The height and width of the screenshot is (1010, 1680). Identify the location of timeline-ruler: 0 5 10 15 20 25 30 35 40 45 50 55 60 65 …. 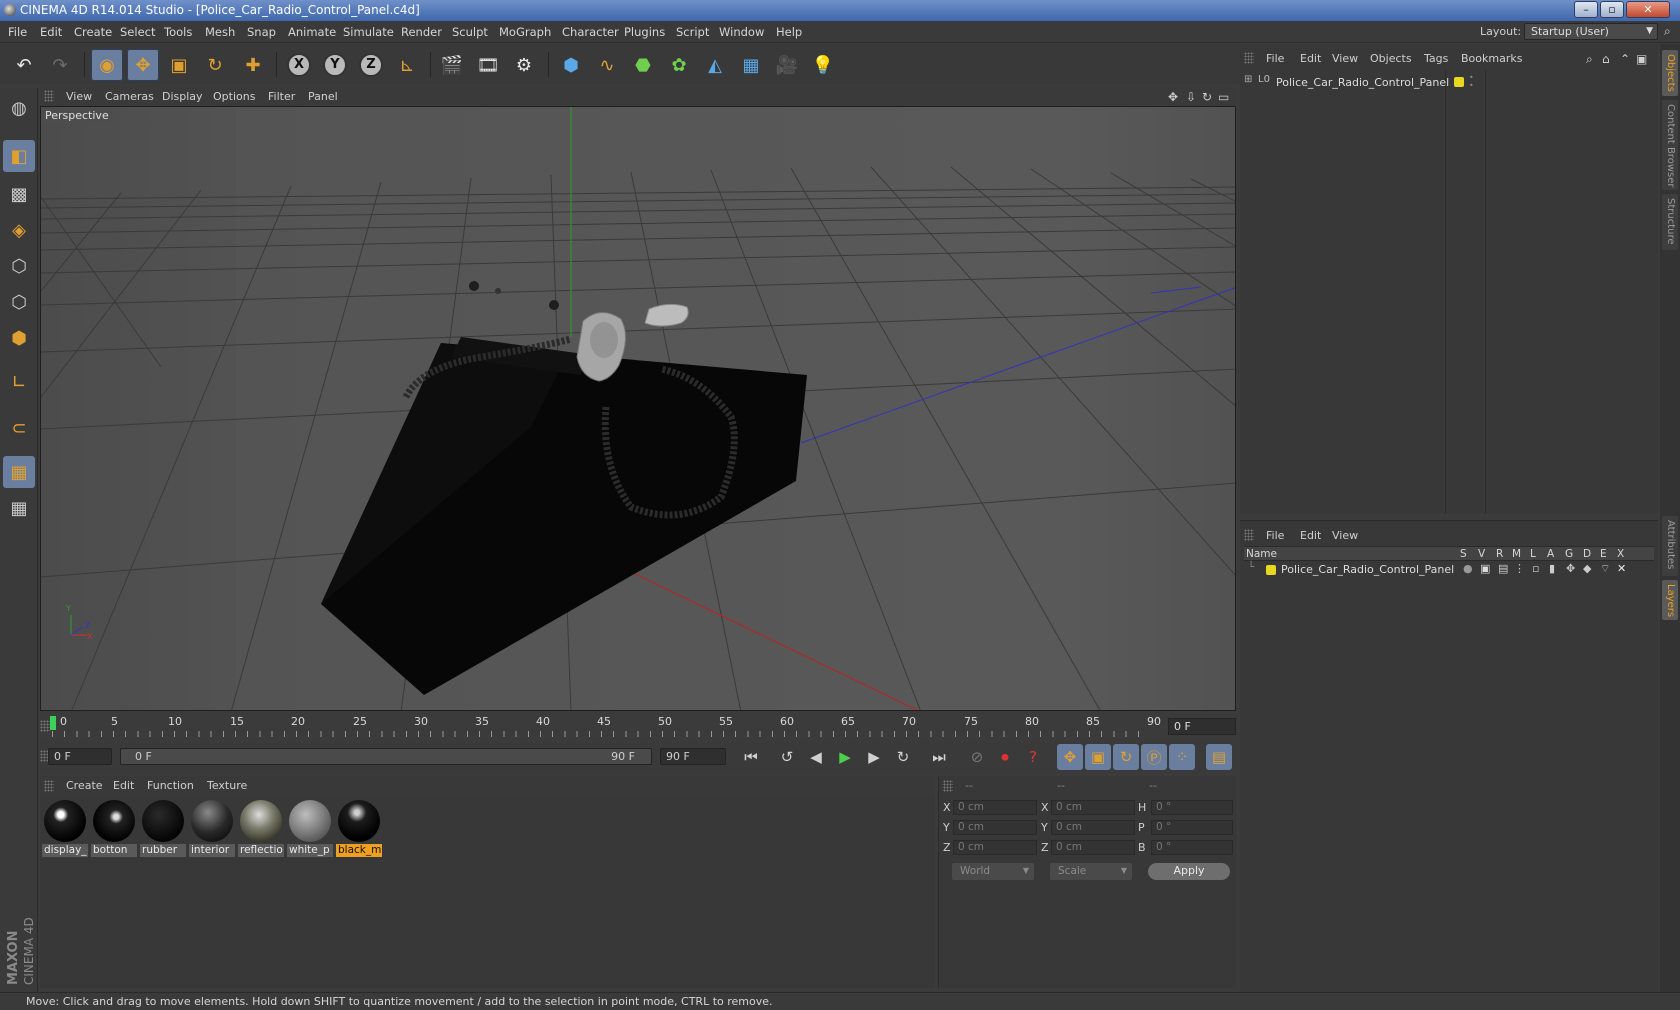
(638, 726).